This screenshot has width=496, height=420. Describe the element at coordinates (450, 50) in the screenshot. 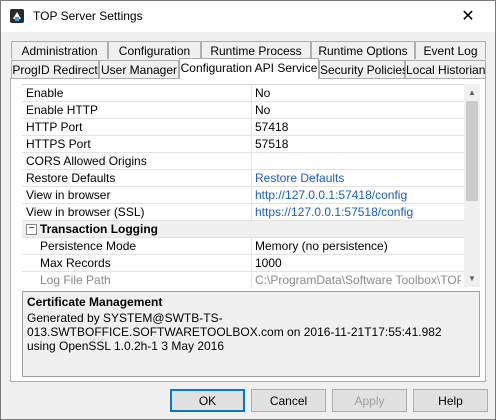

I see `tab-event-log: Event Log` at that location.